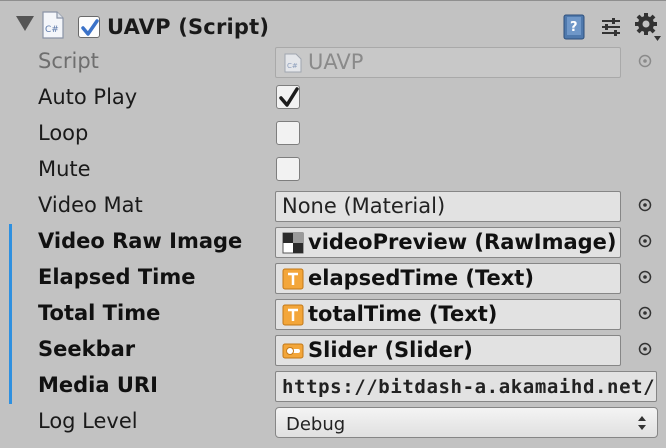 The height and width of the screenshot is (448, 666). What do you see at coordinates (88, 97) in the screenshot?
I see `auto-play-label: Auto Play` at bounding box center [88, 97].